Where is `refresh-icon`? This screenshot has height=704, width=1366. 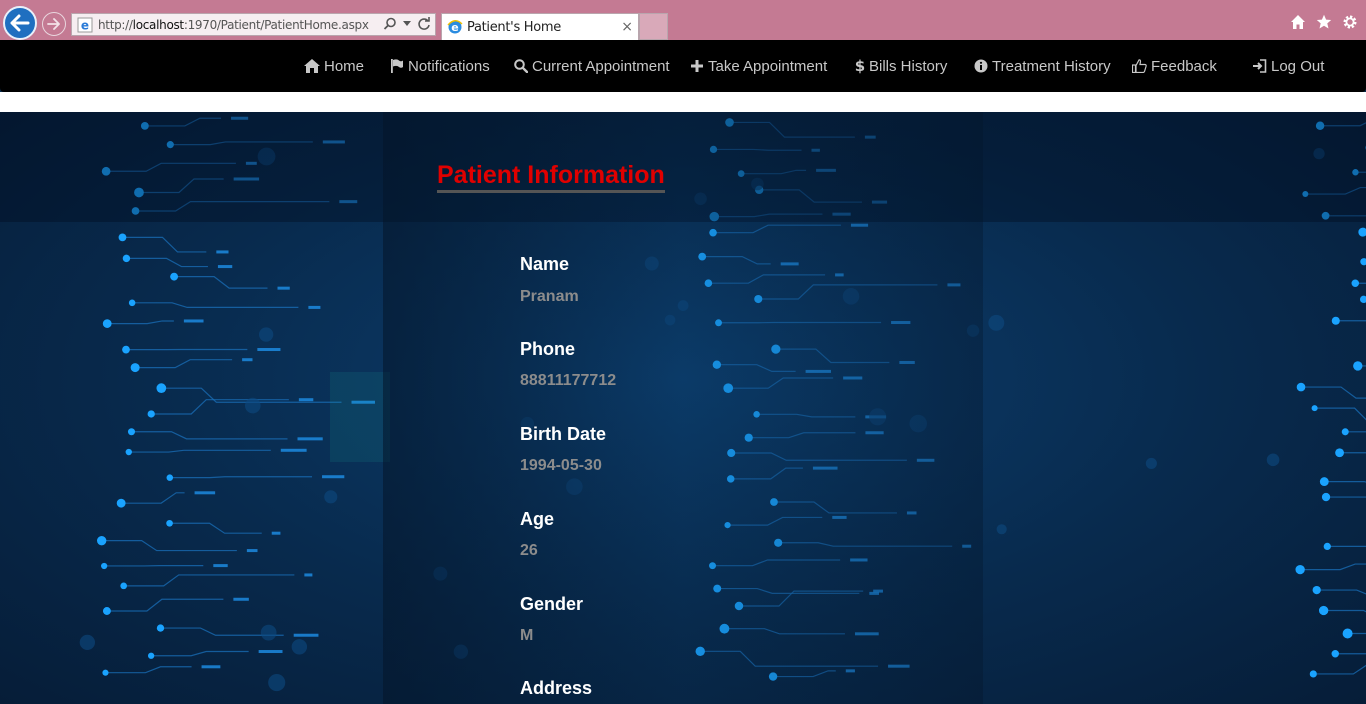
refresh-icon is located at coordinates (424, 24).